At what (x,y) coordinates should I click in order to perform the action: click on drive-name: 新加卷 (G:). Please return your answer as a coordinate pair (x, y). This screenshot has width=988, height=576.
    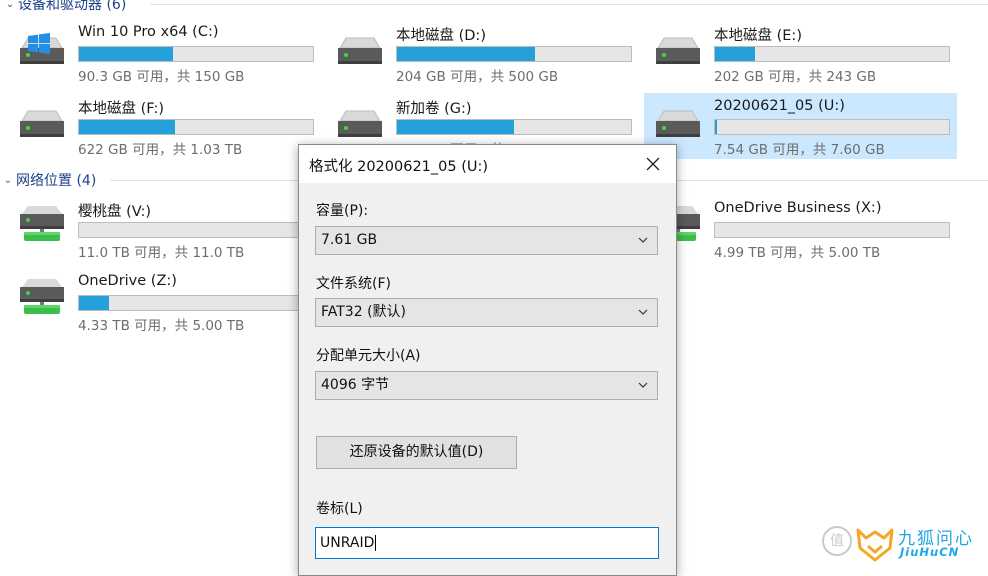
    Looking at the image, I should click on (434, 109).